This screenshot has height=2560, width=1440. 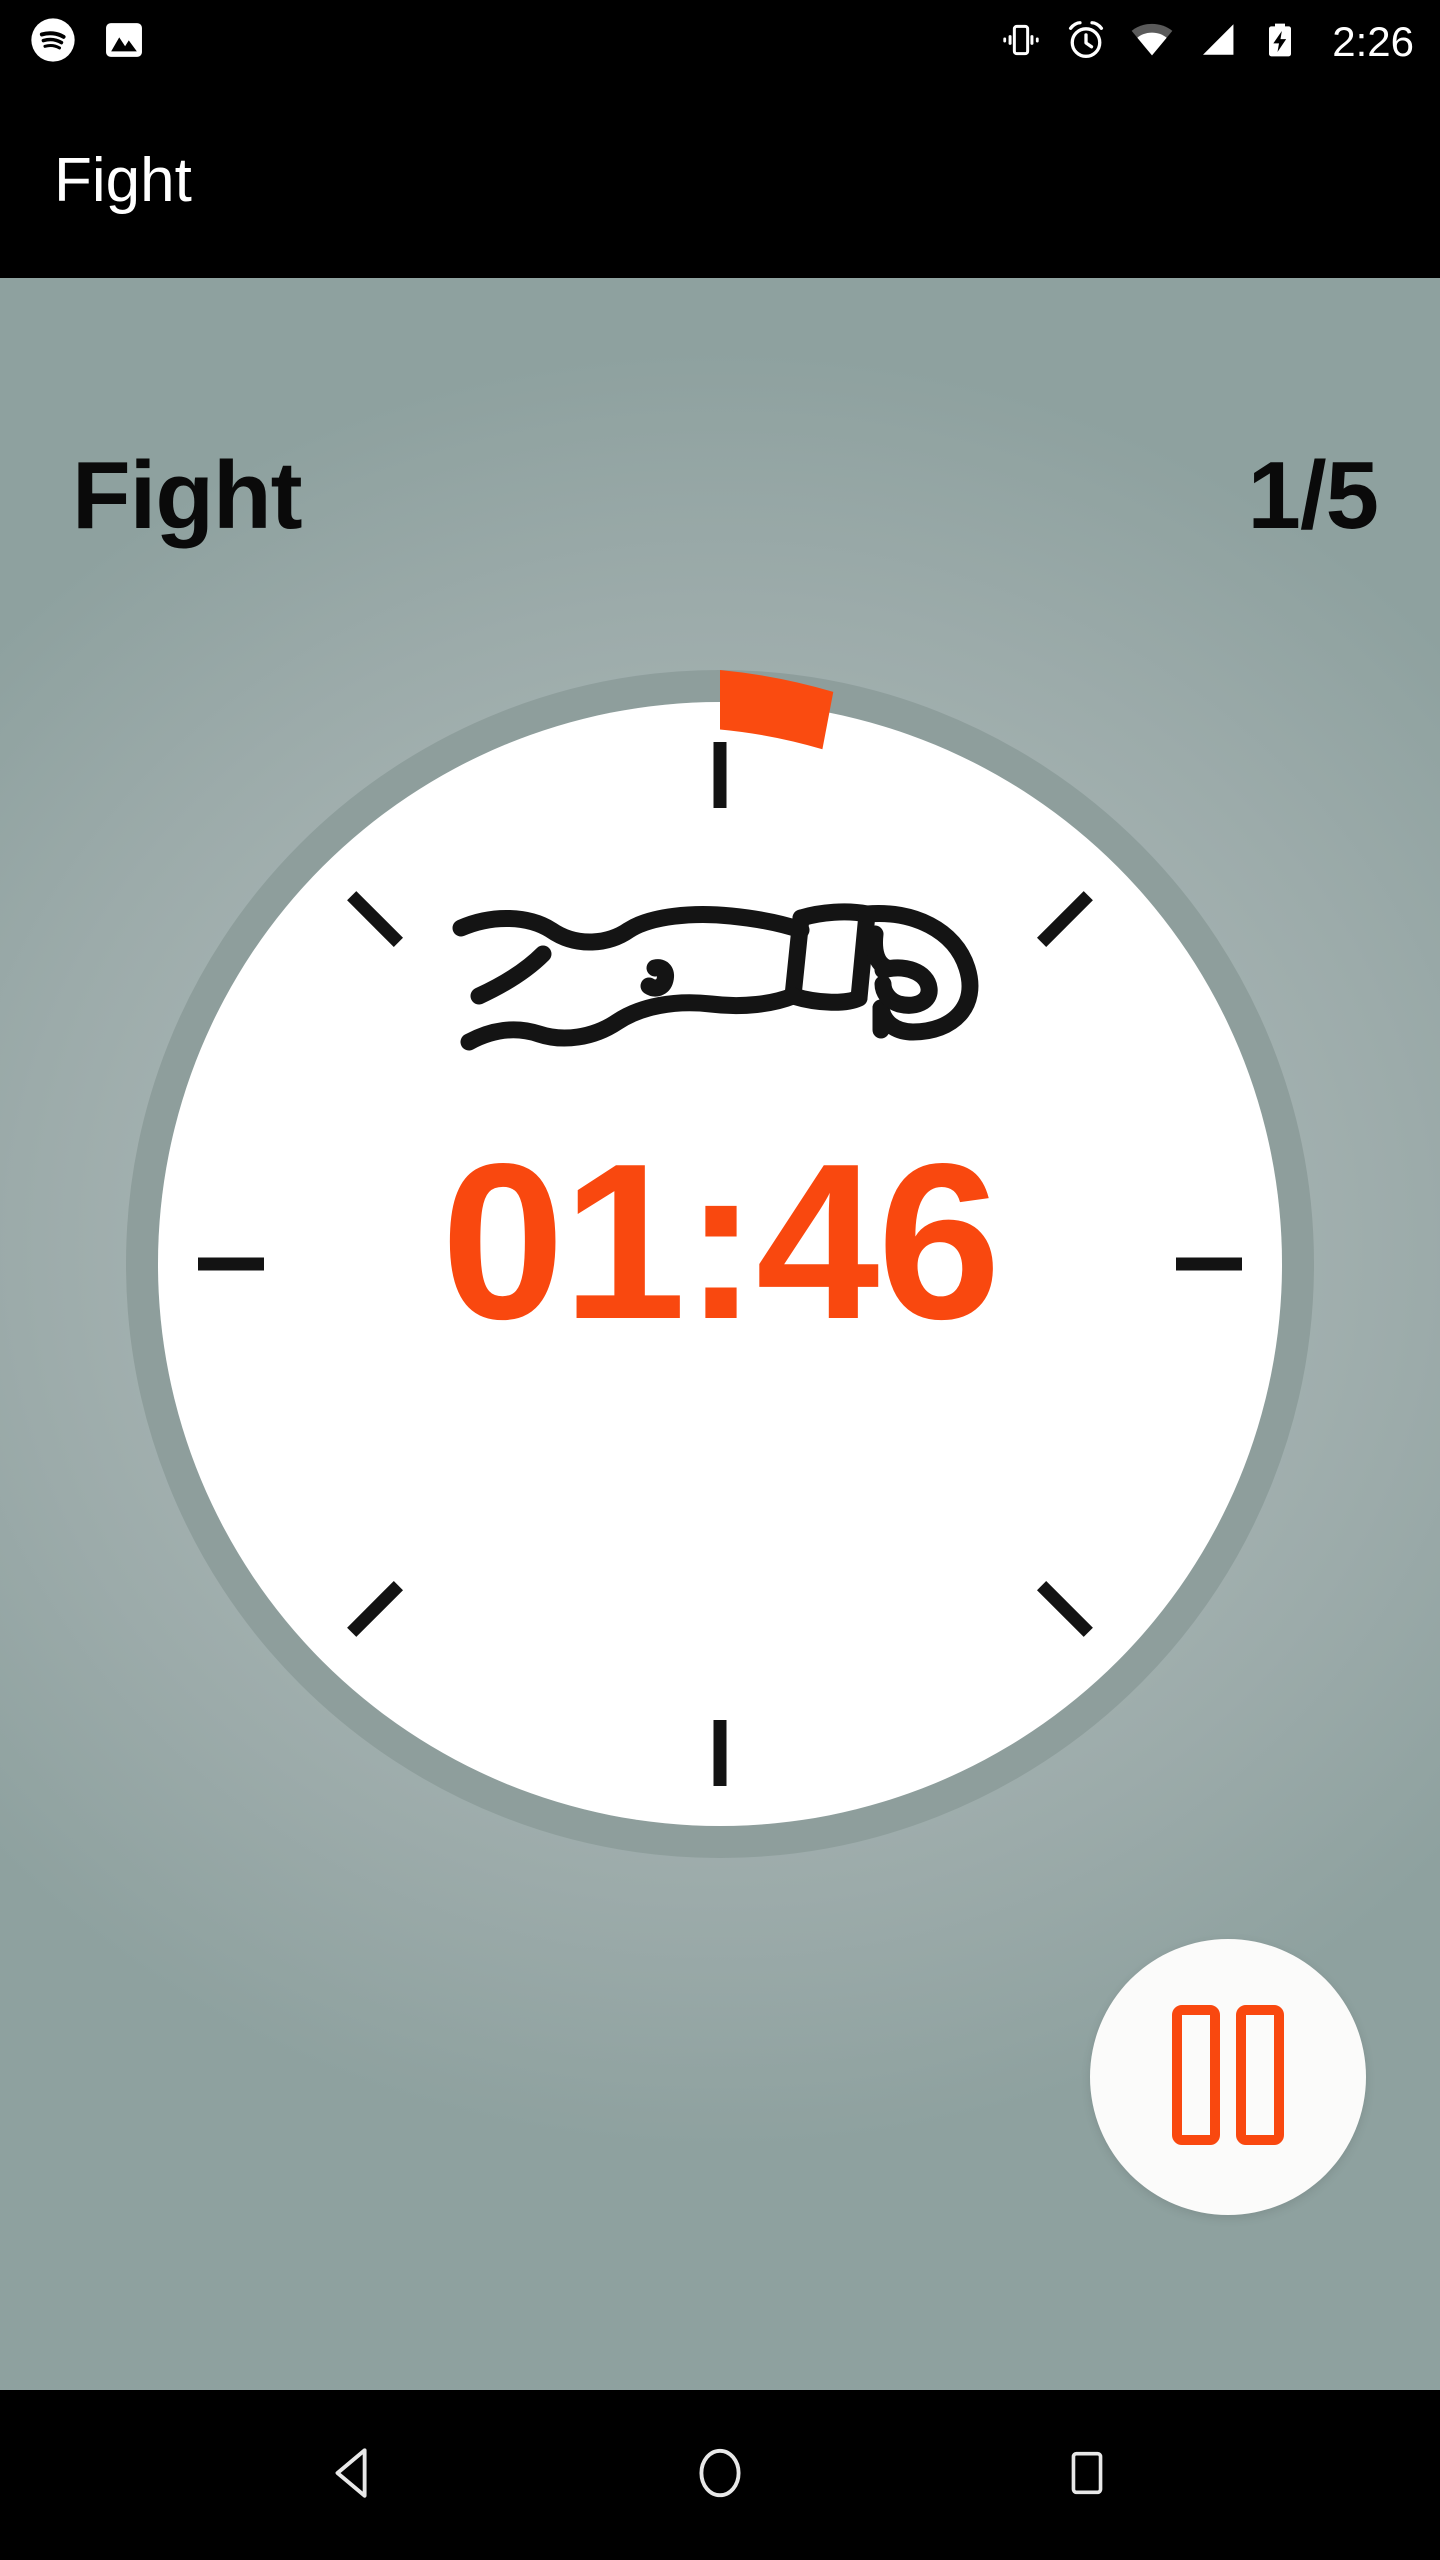 I want to click on nav-recents-button, so click(x=1087, y=2475).